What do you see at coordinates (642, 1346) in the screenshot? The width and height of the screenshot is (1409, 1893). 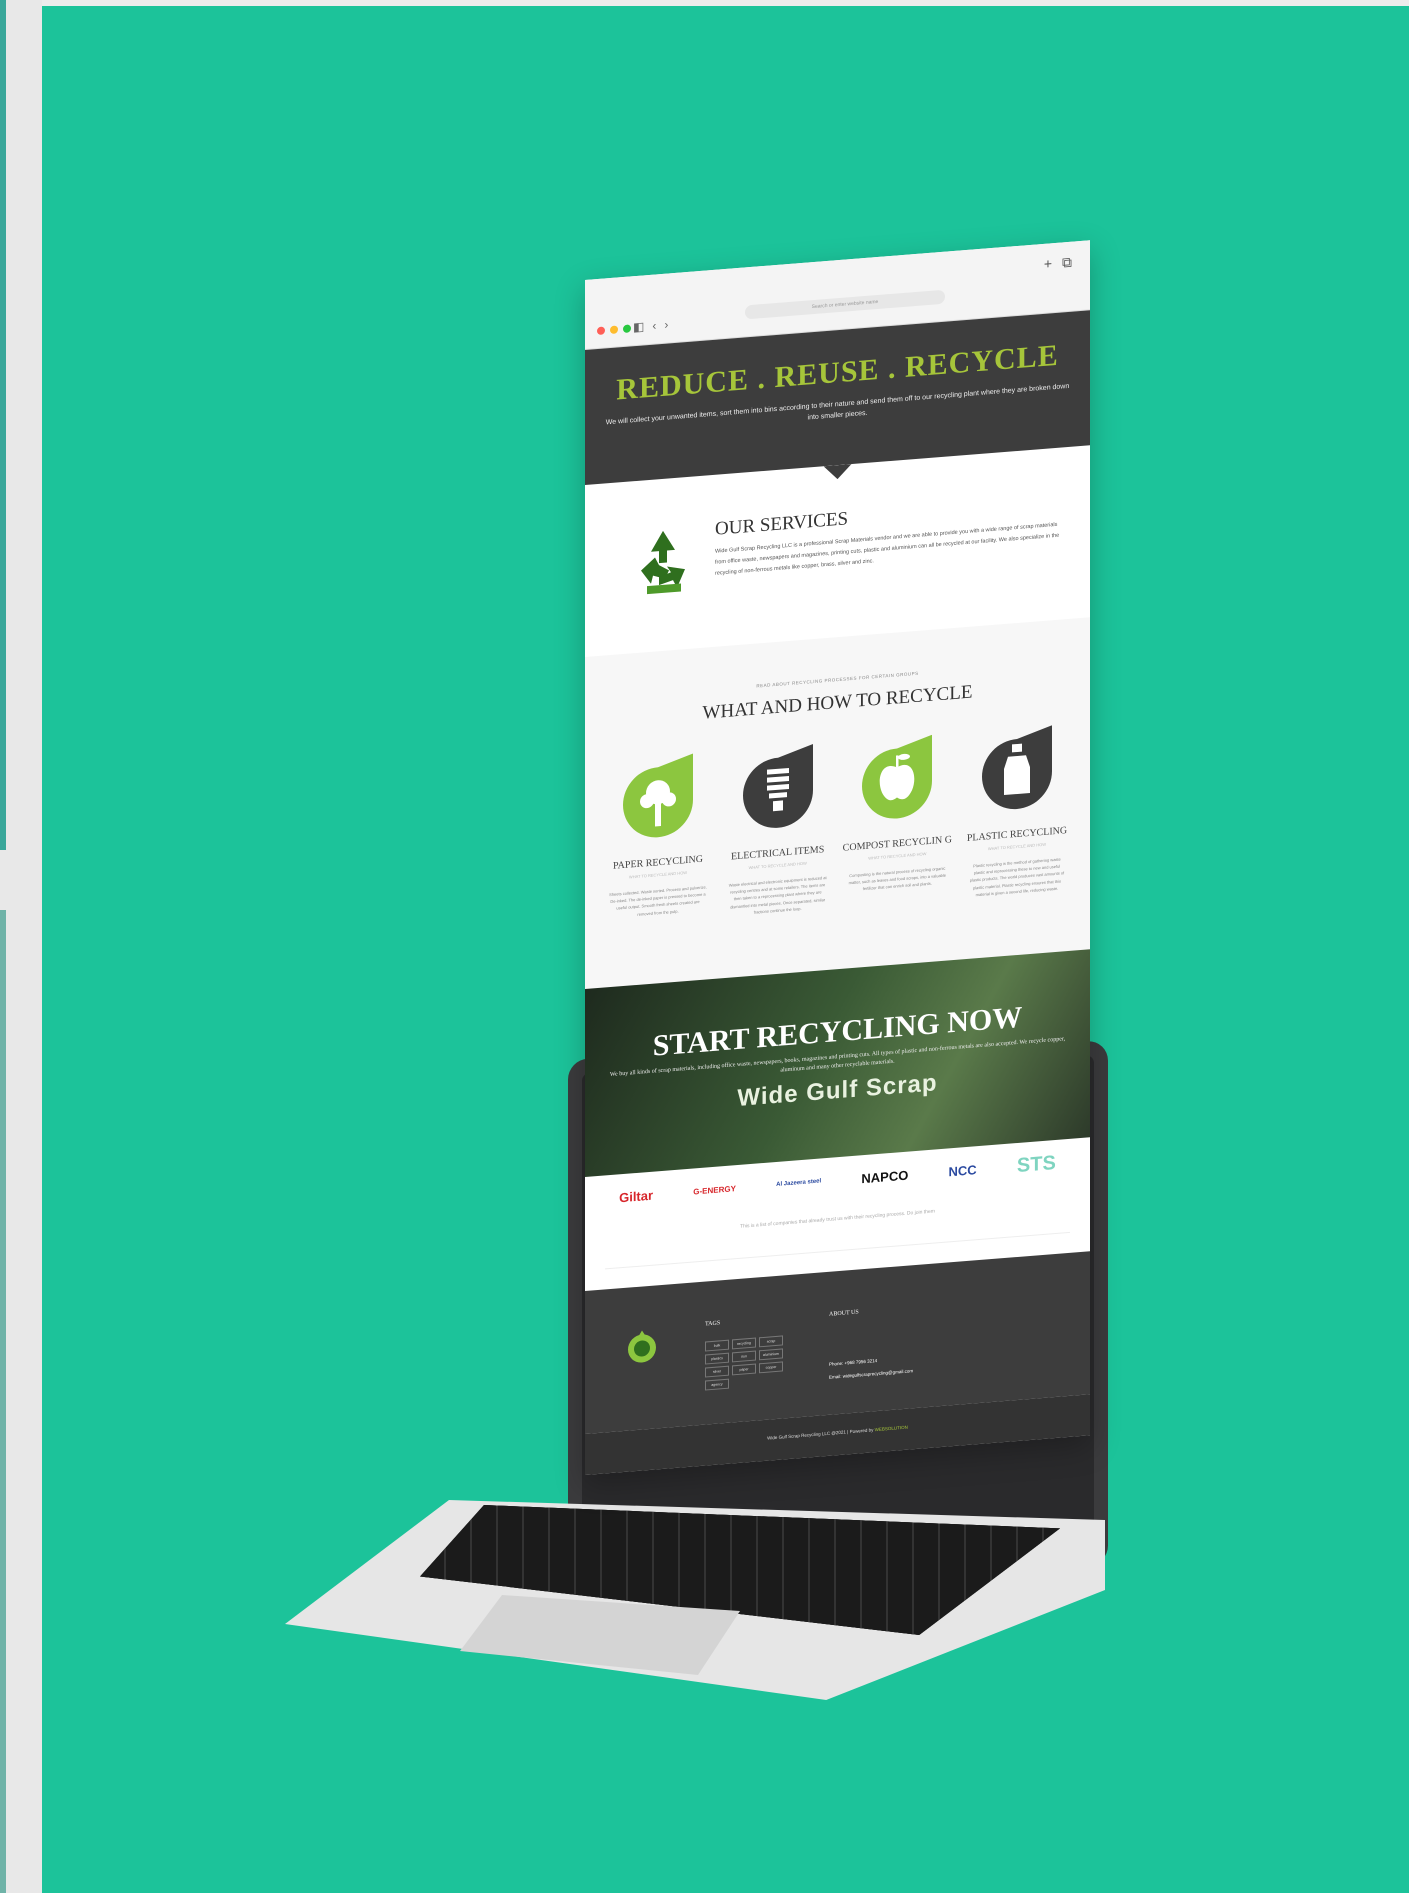 I see `footer-logo-icon` at bounding box center [642, 1346].